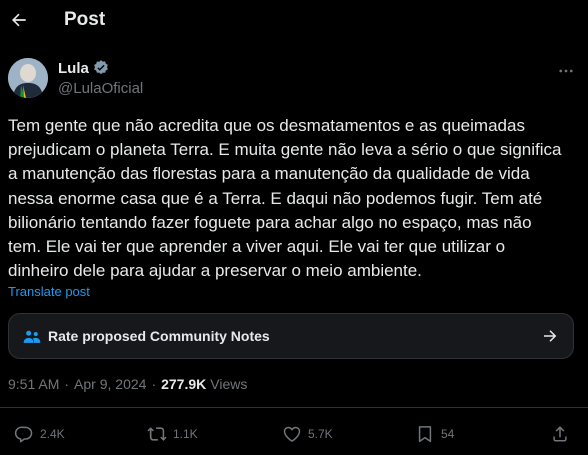 This screenshot has width=588, height=455. What do you see at coordinates (425, 434) in the screenshot?
I see `bookmark-icon` at bounding box center [425, 434].